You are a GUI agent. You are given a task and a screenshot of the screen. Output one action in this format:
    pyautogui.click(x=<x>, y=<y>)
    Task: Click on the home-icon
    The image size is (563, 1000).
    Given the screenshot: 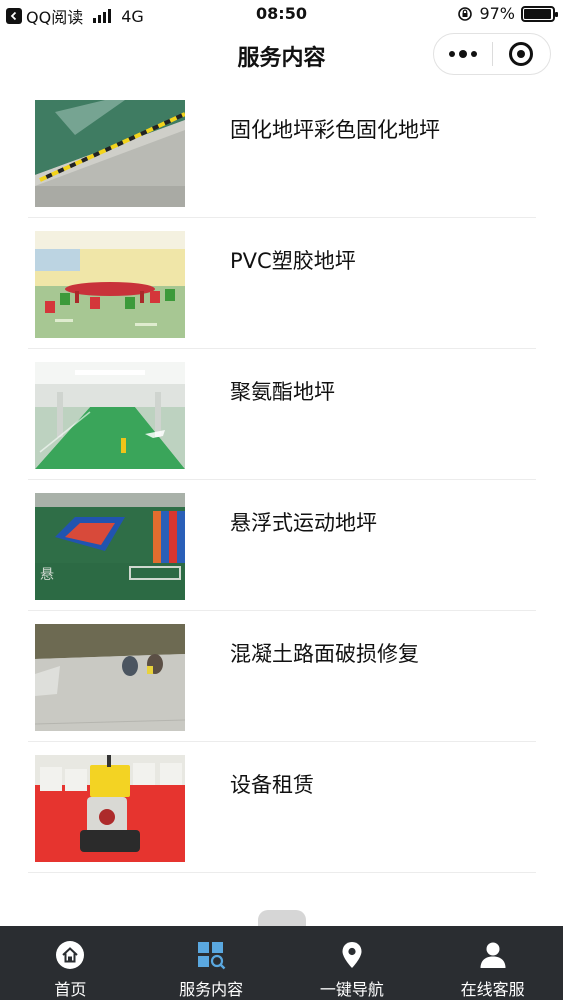 What is the action you would take?
    pyautogui.click(x=70, y=955)
    